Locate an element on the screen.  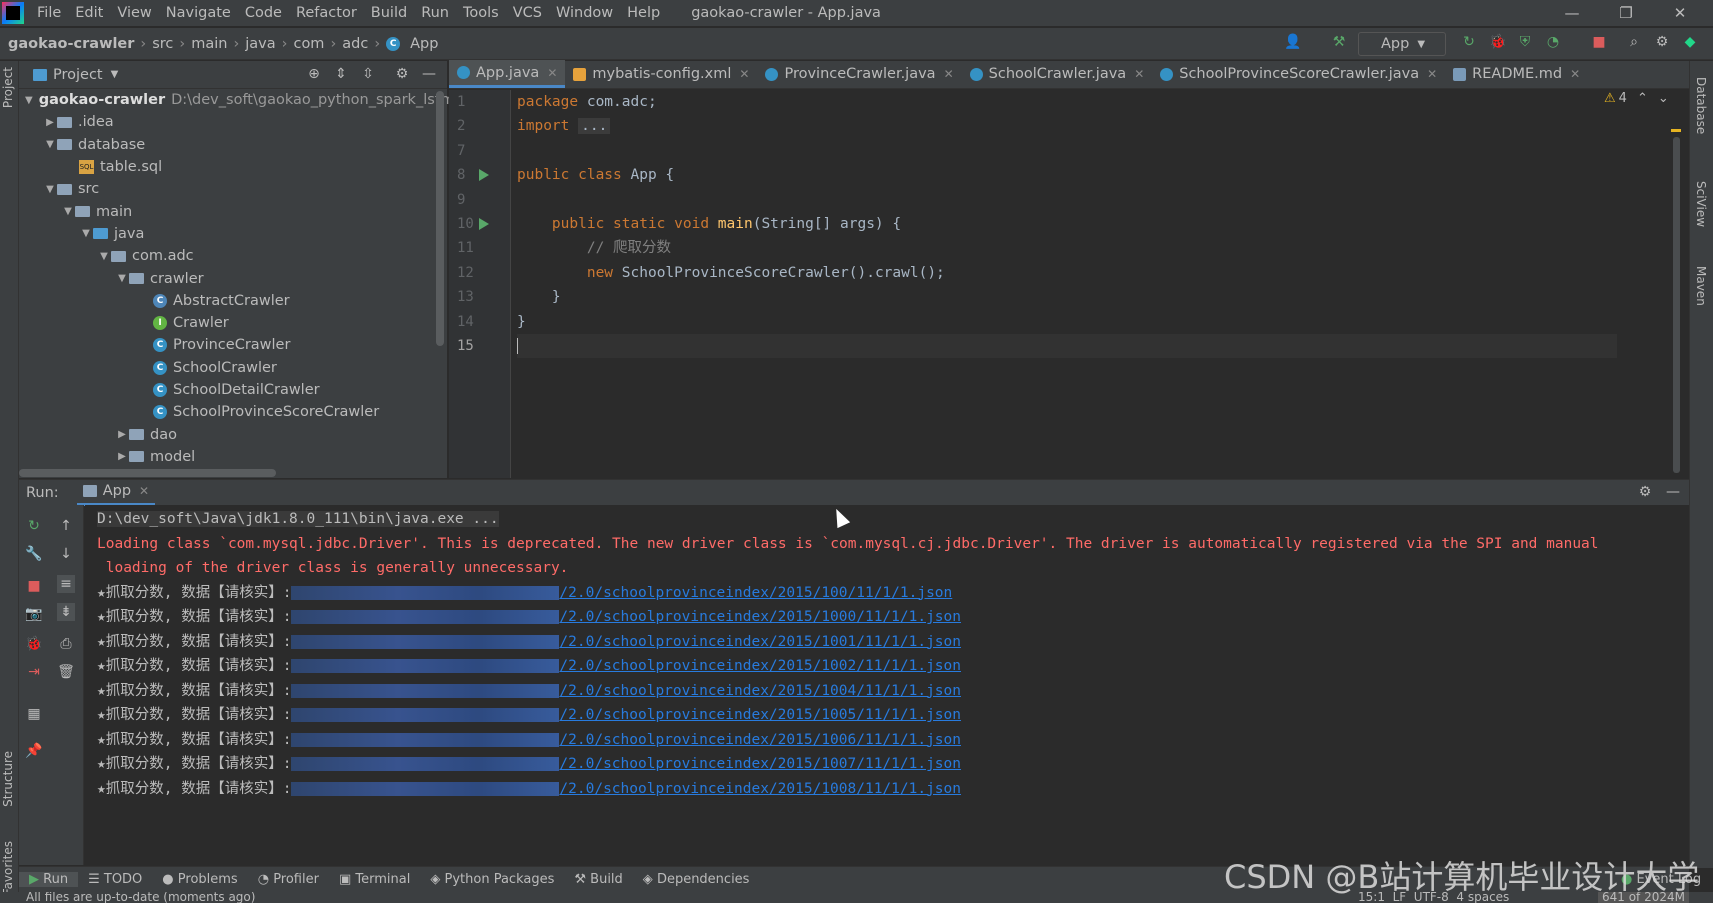
breadcrumb-project: gaokao-crawler is located at coordinates (69, 44).